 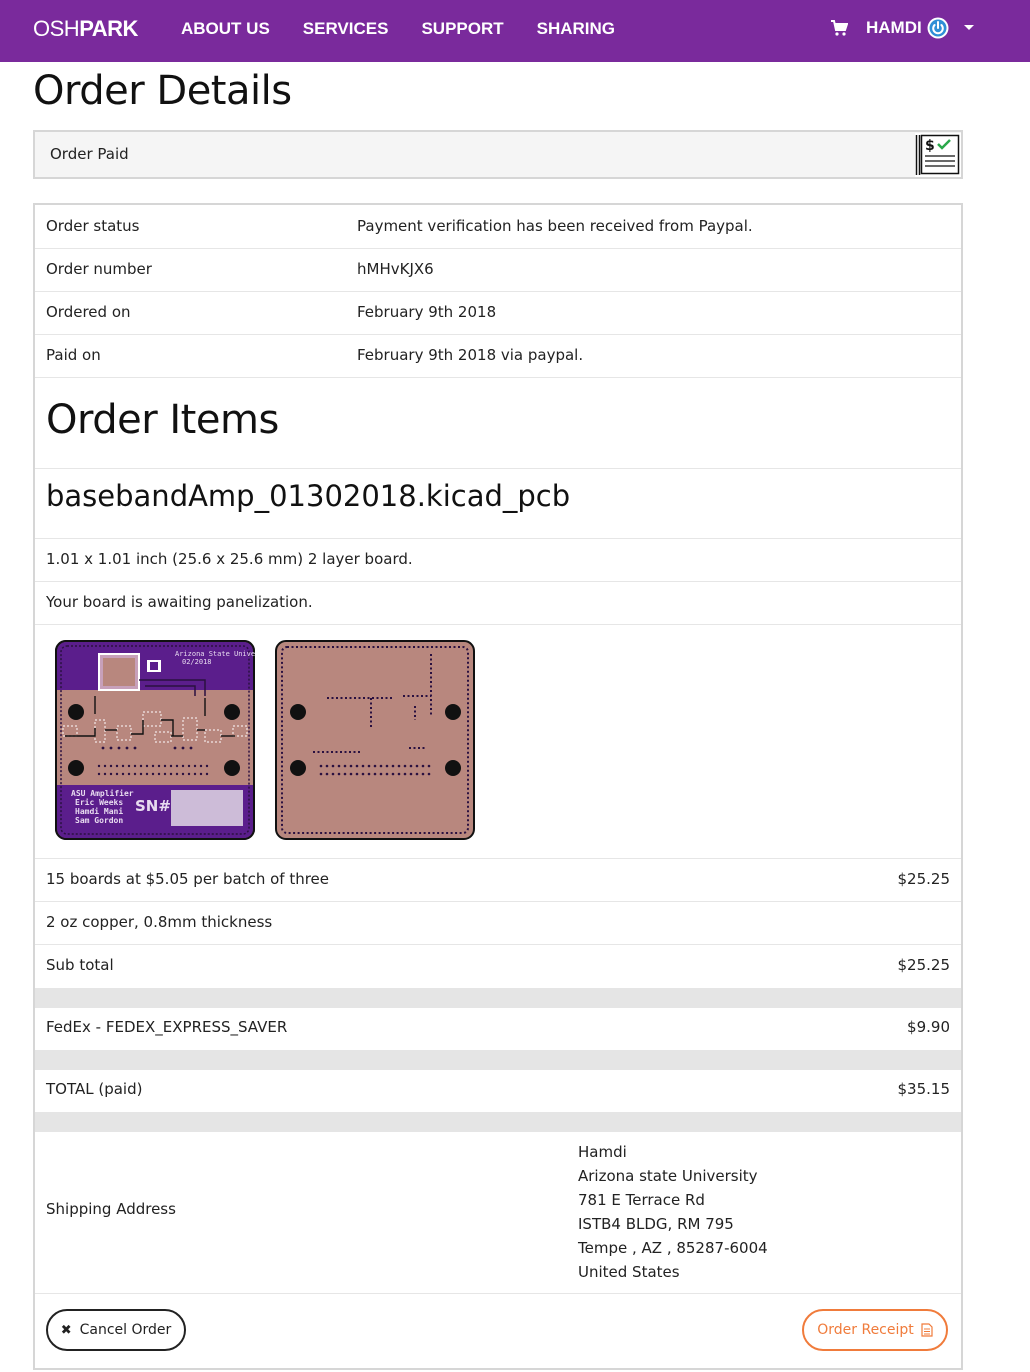 What do you see at coordinates (602, 1152) in the screenshot?
I see `address-line: Hamdi` at bounding box center [602, 1152].